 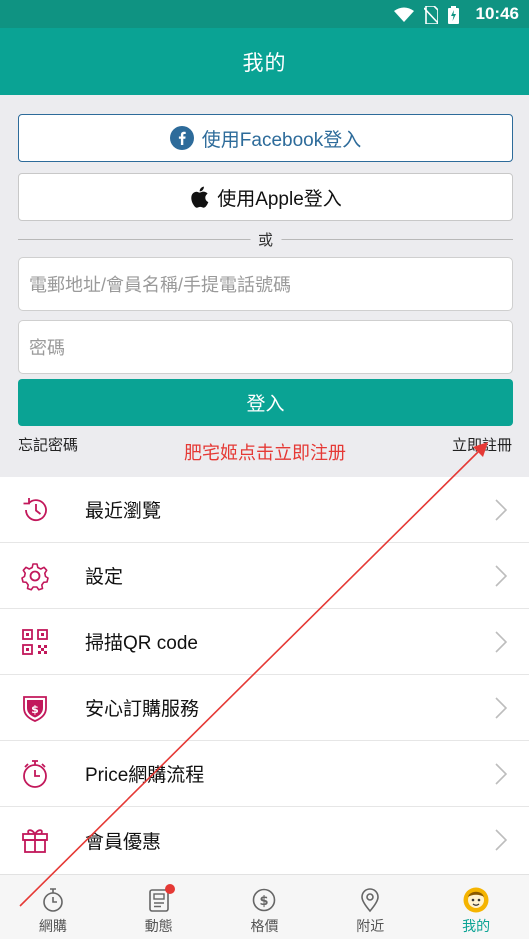 What do you see at coordinates (145, 775) in the screenshot?
I see `menu-item-label: Price網購流程` at bounding box center [145, 775].